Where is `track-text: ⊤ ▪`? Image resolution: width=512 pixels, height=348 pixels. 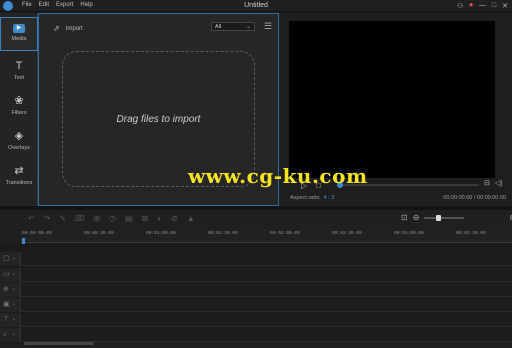
track-text: ⊤ ▪ is located at coordinates (256, 320).